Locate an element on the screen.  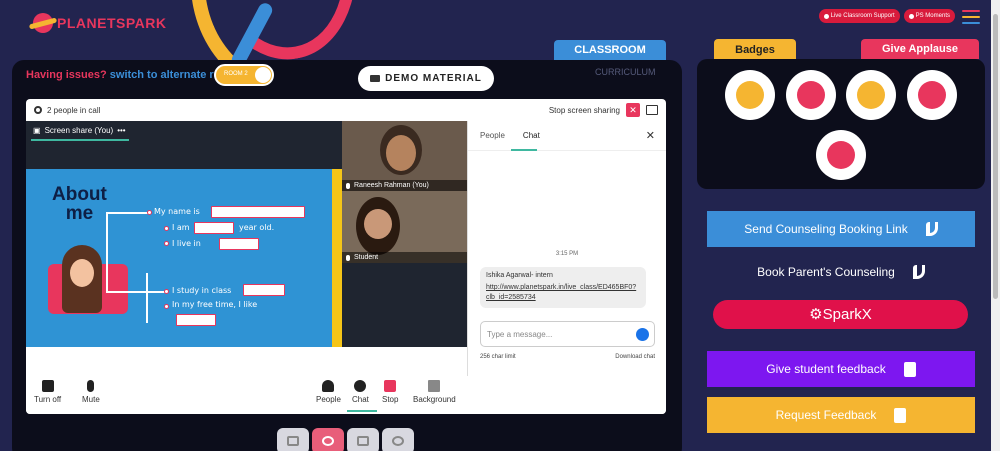
background-icon is located at coordinates (434, 386).